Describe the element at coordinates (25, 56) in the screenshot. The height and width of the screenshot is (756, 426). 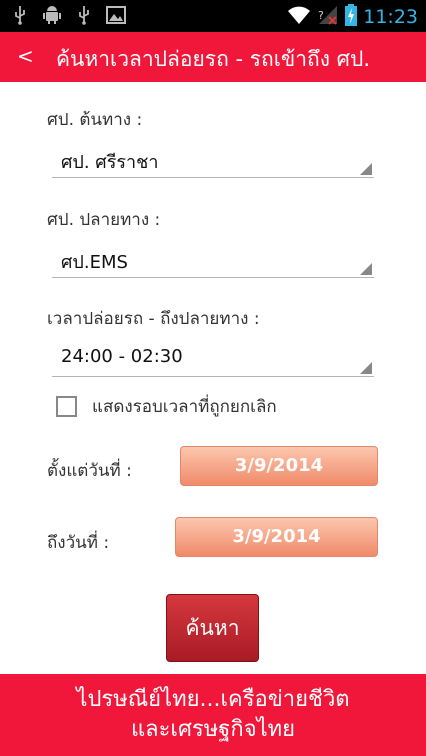
I see `back-button: <` at that location.